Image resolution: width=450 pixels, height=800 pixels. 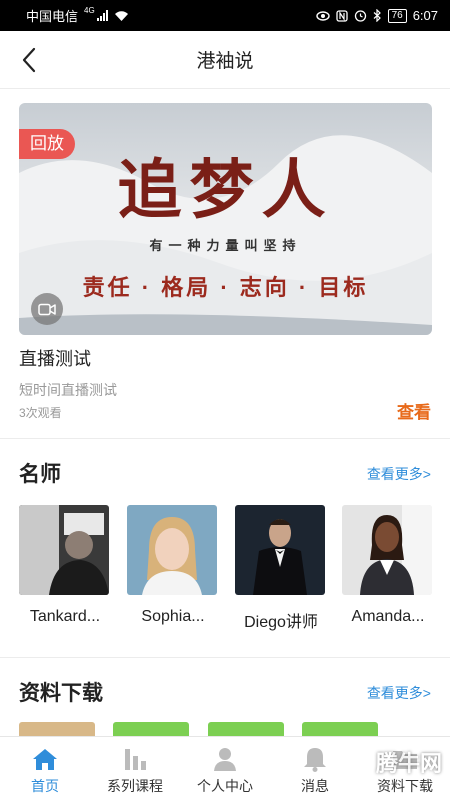 I want to click on eye-icon, so click(x=322, y=15).